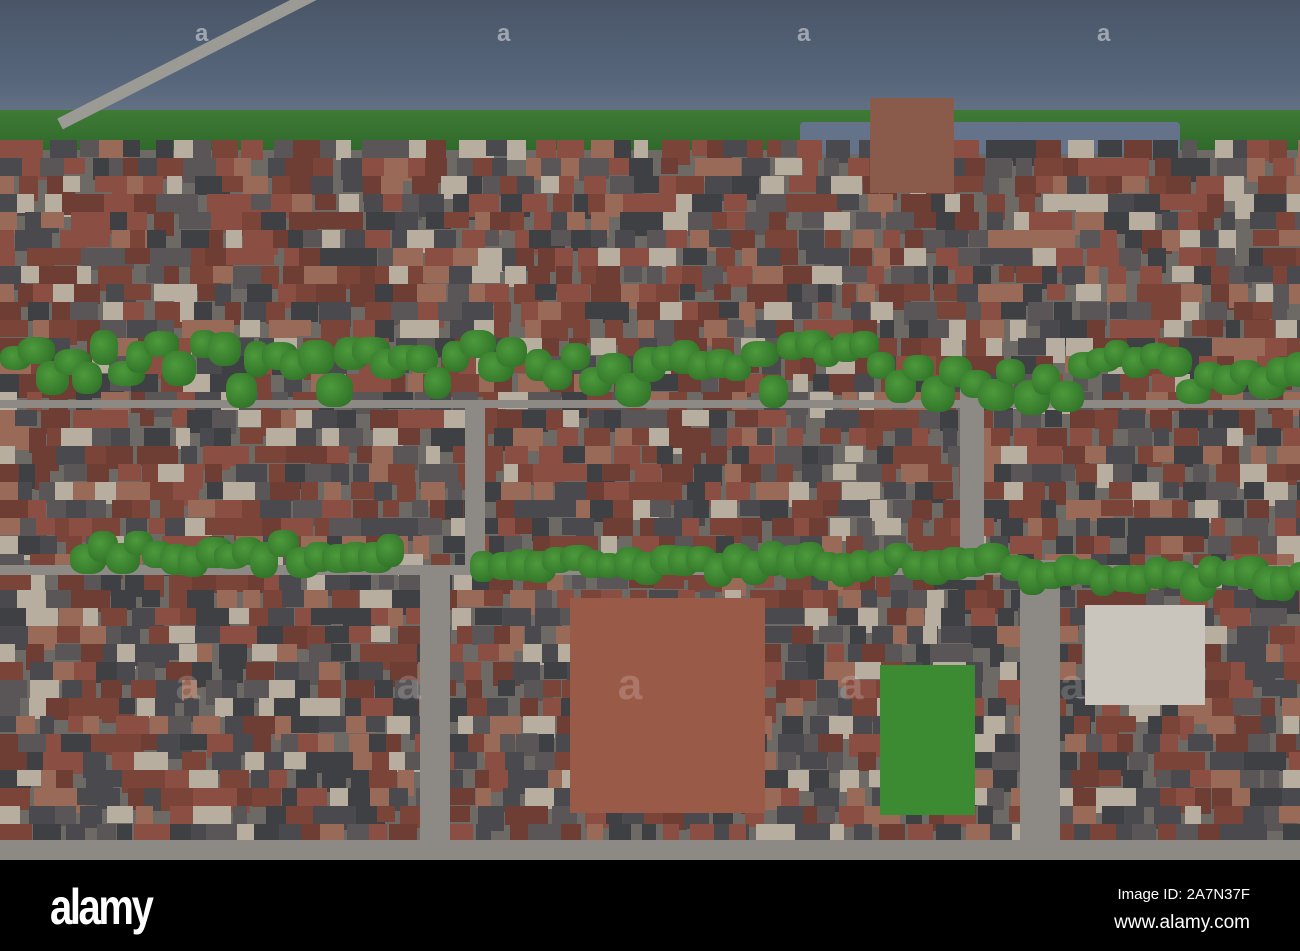  I want to click on tower-building, so click(912, 145).